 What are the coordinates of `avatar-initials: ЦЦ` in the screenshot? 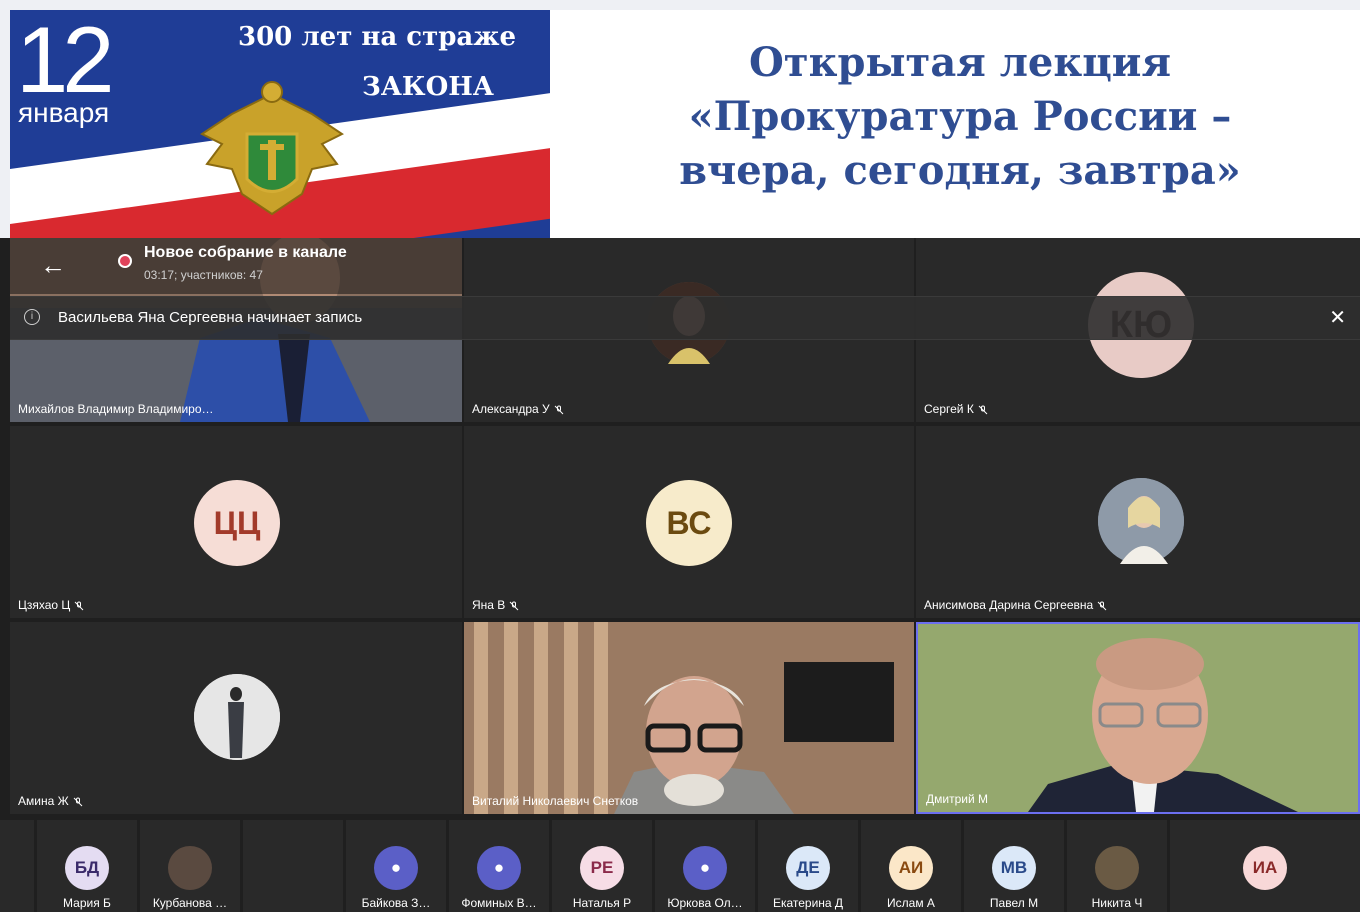 It's located at (237, 523).